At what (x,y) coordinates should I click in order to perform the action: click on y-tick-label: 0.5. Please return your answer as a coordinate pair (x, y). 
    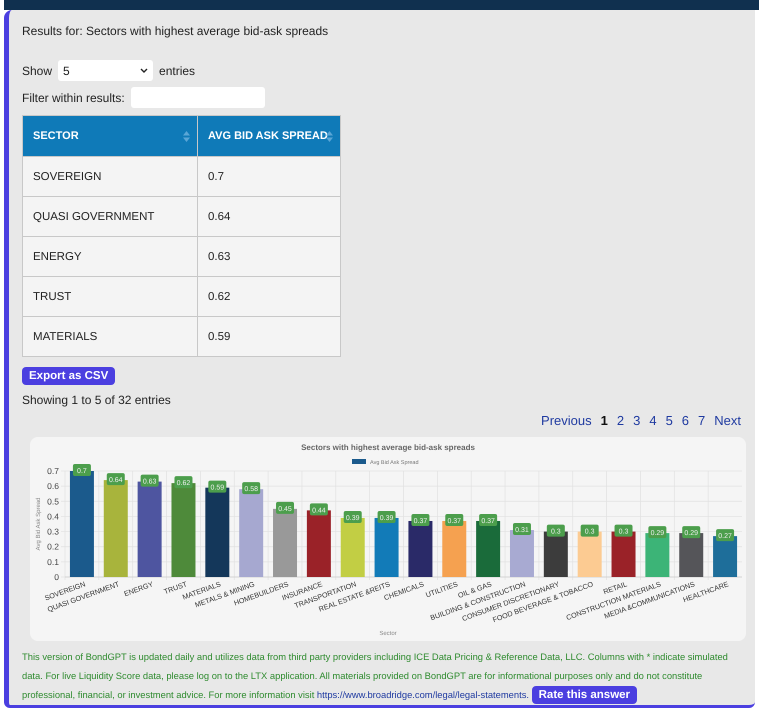
    Looking at the image, I should click on (53, 501).